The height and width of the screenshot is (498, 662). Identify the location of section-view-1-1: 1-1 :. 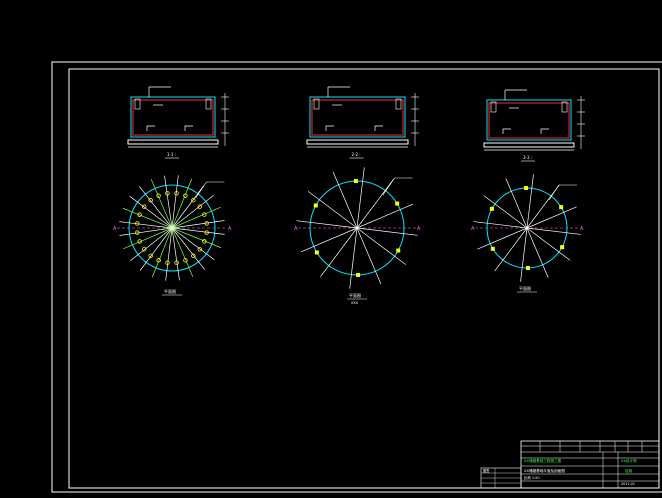
(178, 122).